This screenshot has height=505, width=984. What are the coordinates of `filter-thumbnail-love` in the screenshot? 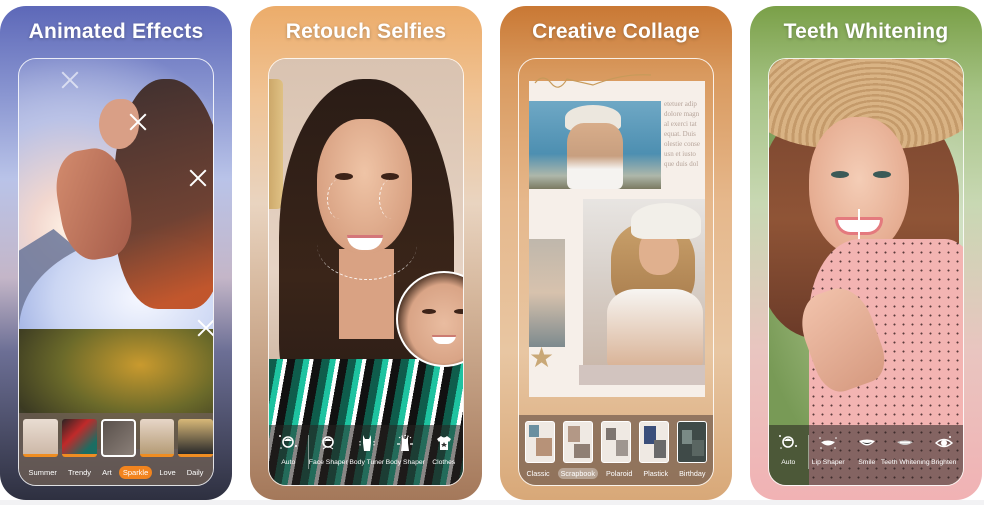 It's located at (195, 438).